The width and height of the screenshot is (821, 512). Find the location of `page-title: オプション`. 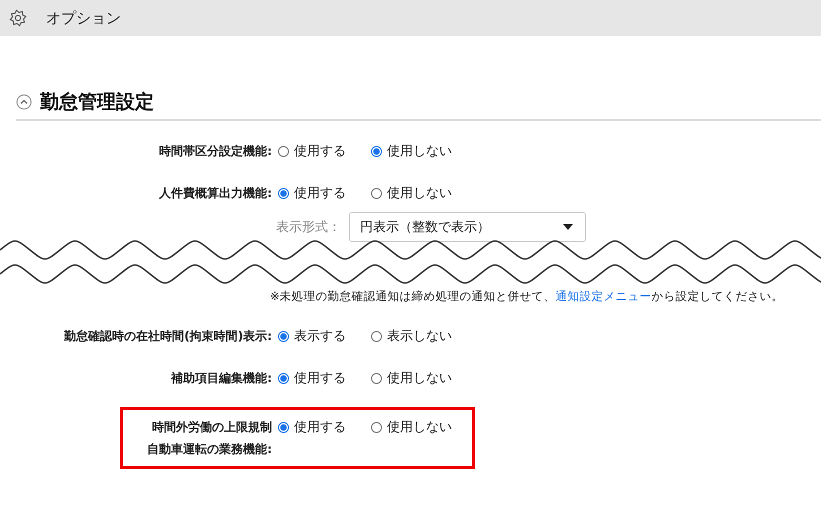

page-title: オプション is located at coordinates (83, 18).